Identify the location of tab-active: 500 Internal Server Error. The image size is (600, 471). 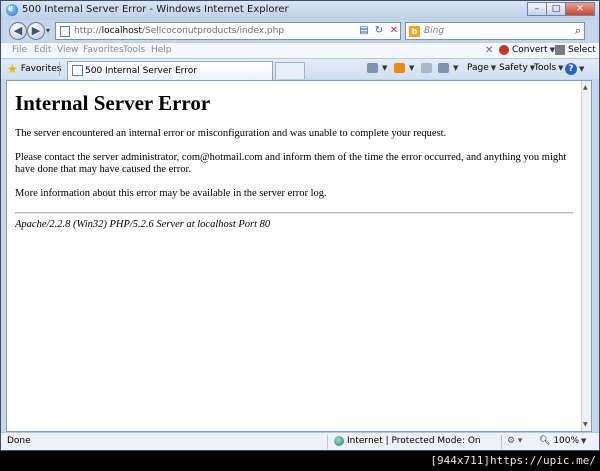
(170, 70).